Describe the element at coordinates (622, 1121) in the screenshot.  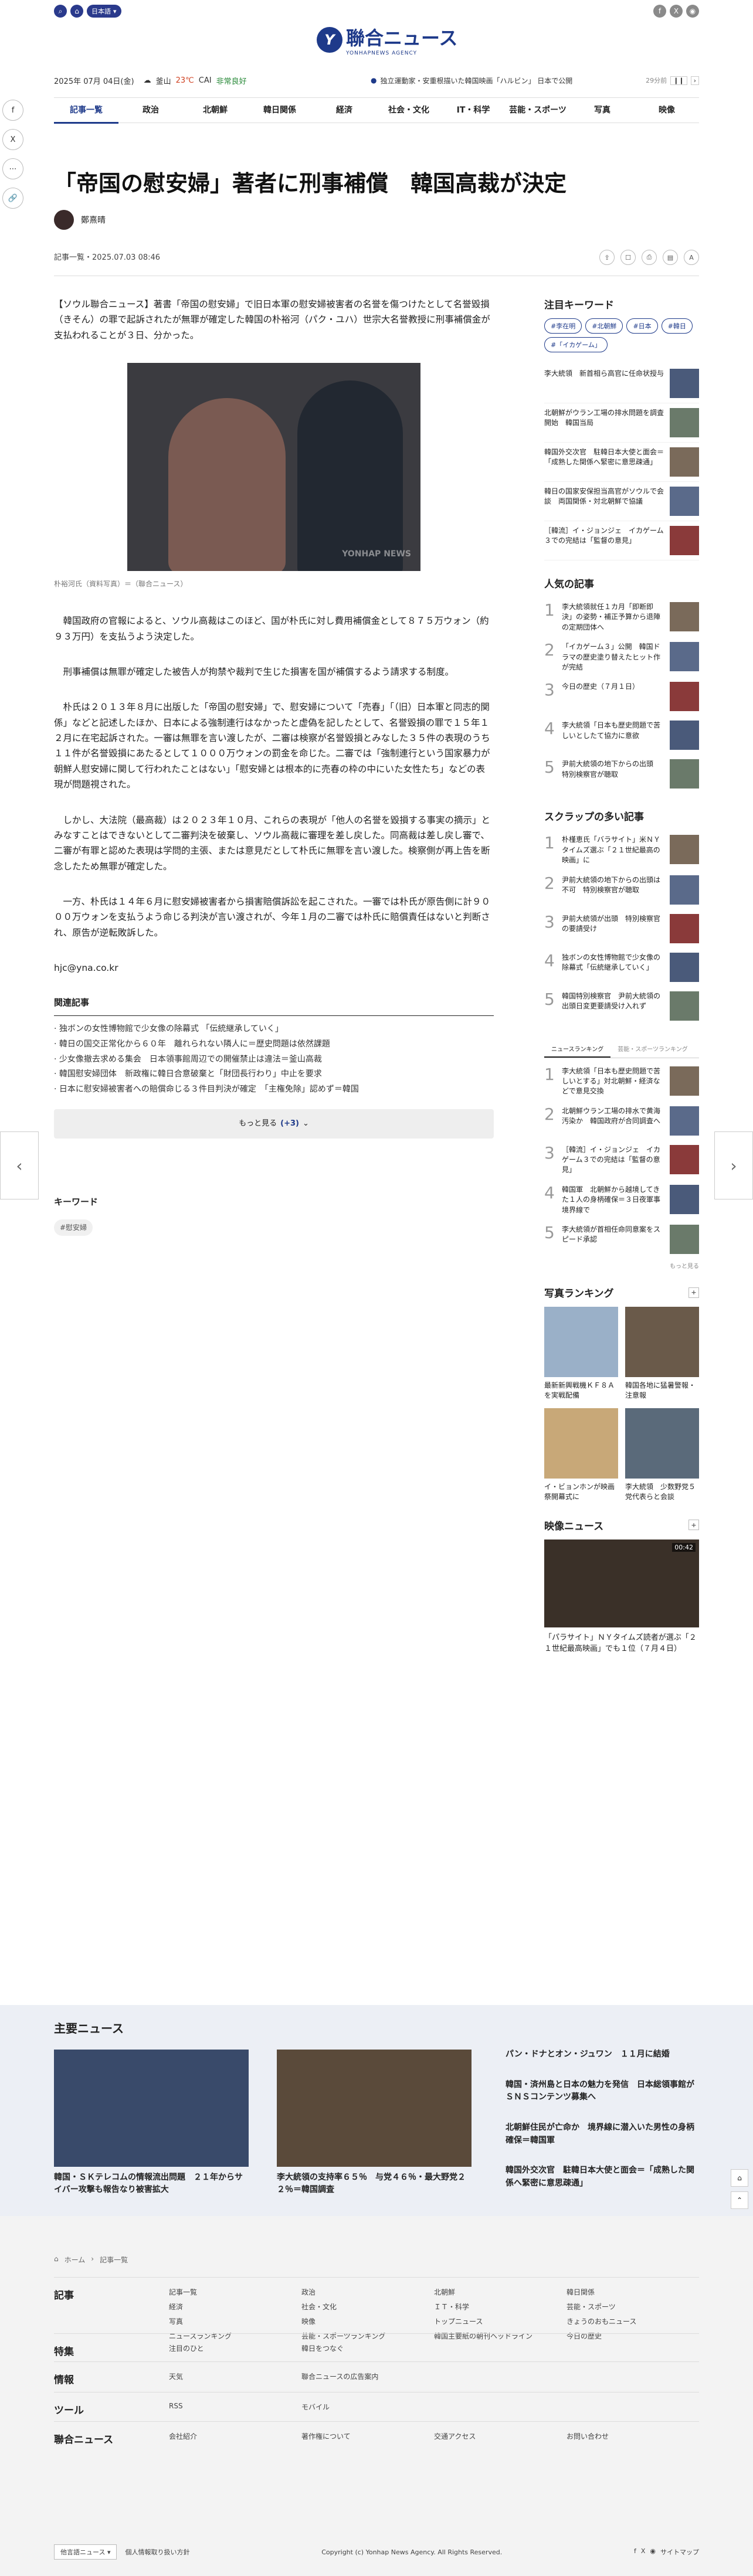
I see `ranked-item: 2 北朝鮮ウラン工場の排水で黄海汚染か 韓国政府が合同調査へ` at that location.